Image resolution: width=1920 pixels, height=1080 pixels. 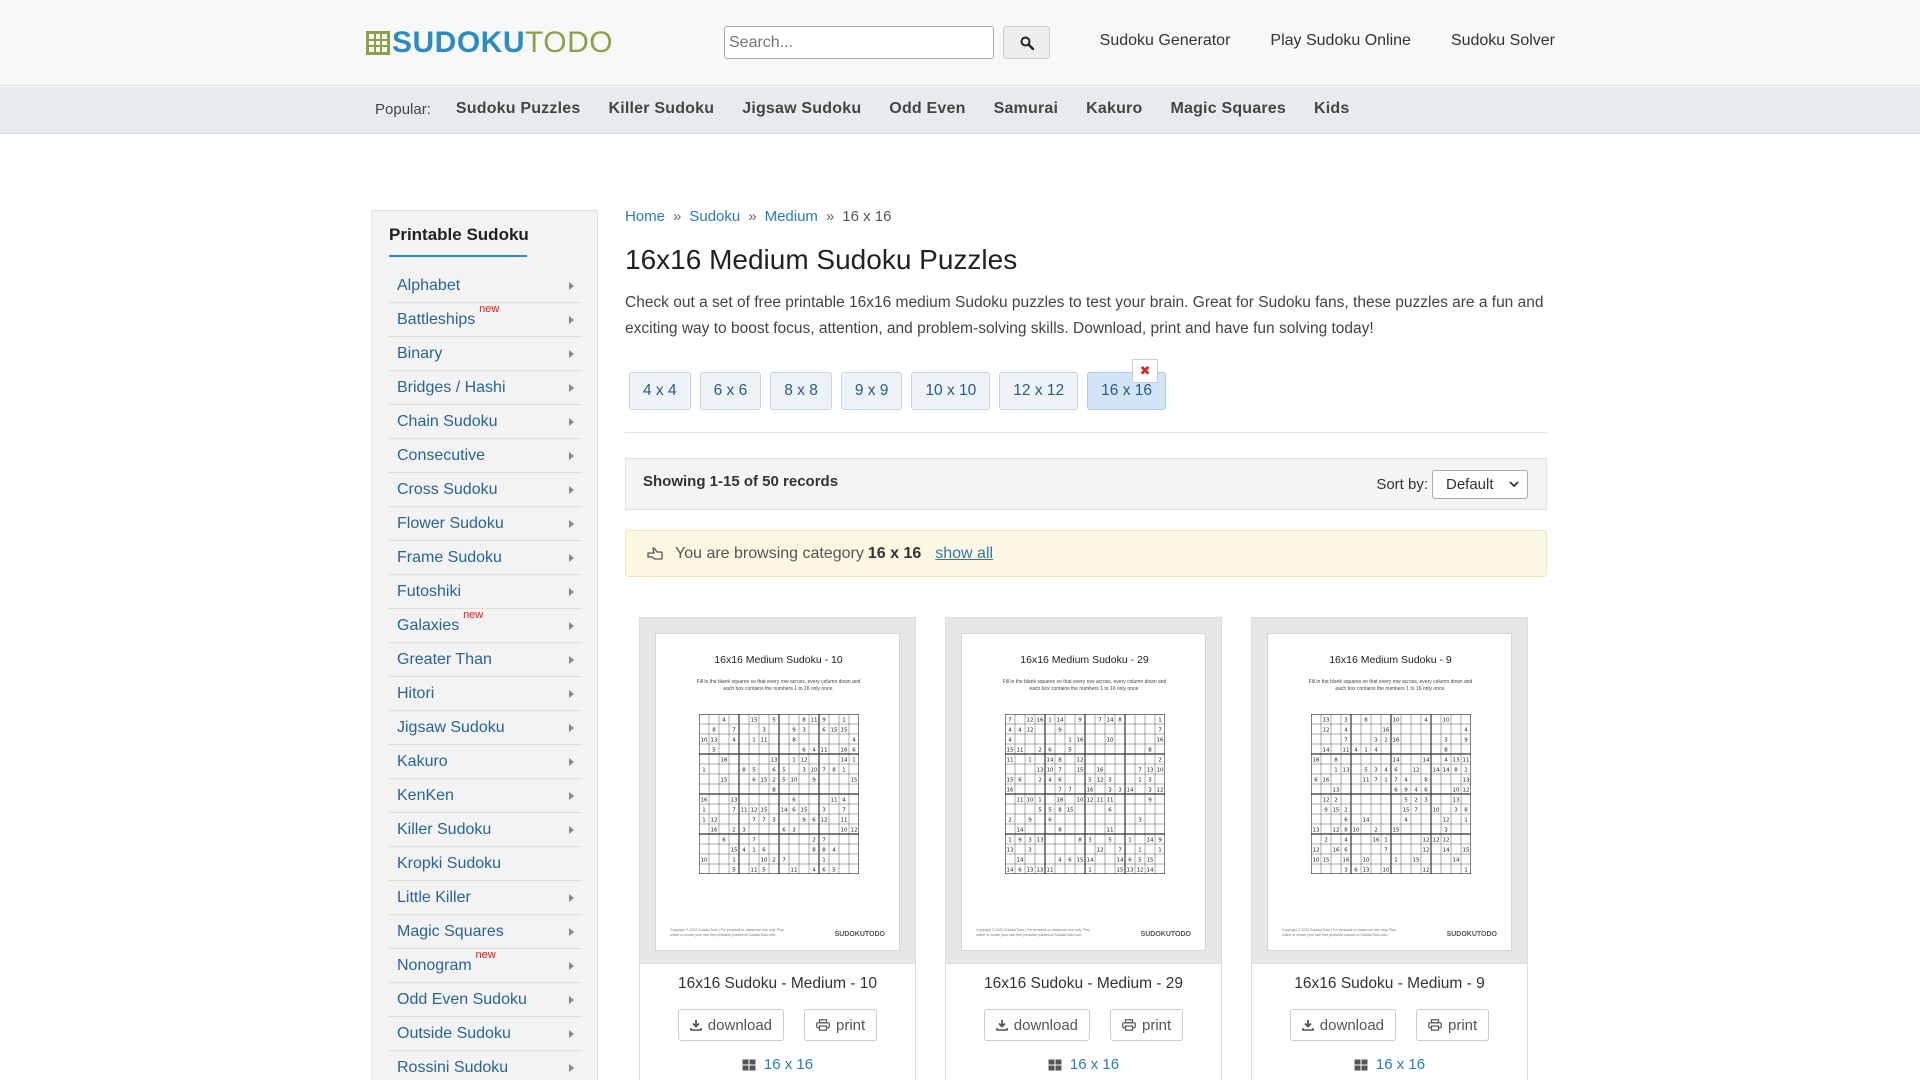 I want to click on size-filter-button: 9 x 9, so click(x=871, y=391).